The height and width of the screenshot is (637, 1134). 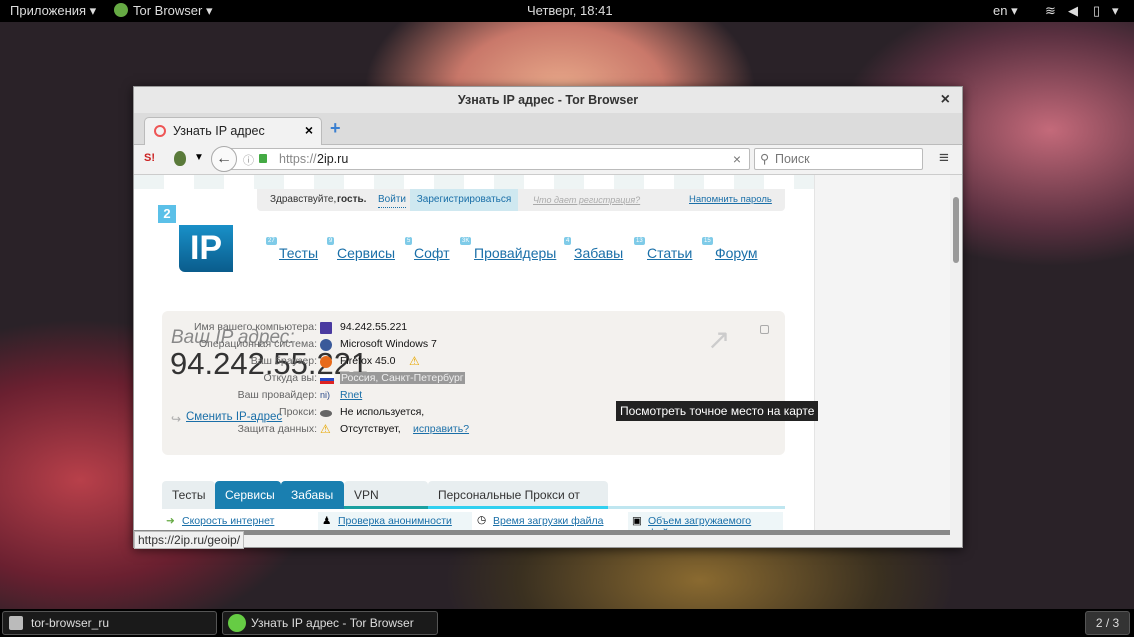 What do you see at coordinates (441, 429) in the screenshot?
I see `fix-link: исправить?` at bounding box center [441, 429].